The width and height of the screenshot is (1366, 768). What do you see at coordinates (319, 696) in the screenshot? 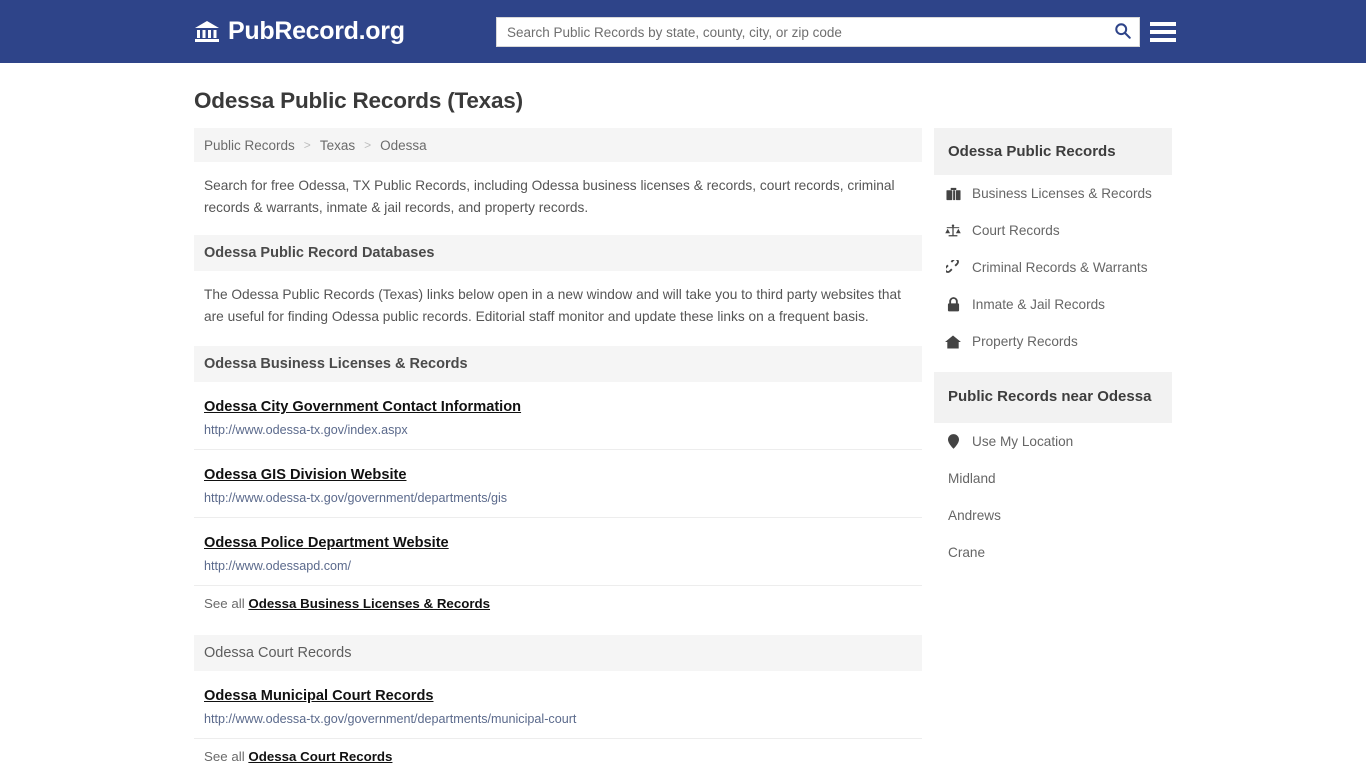
I see `entry-title-link: Odessa Municipal Court Records` at bounding box center [319, 696].